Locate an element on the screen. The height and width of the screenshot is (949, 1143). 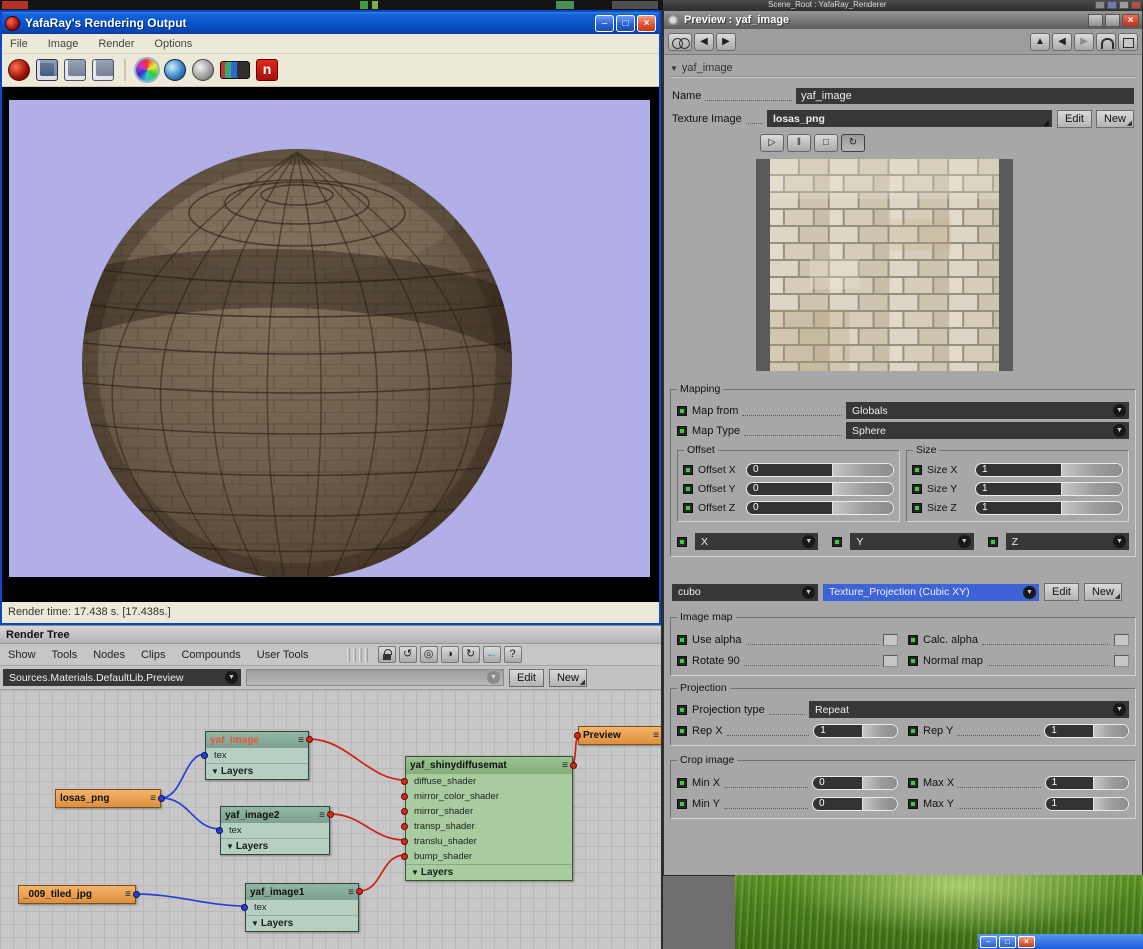
red-badge-icon is located at coordinates (267, 70).